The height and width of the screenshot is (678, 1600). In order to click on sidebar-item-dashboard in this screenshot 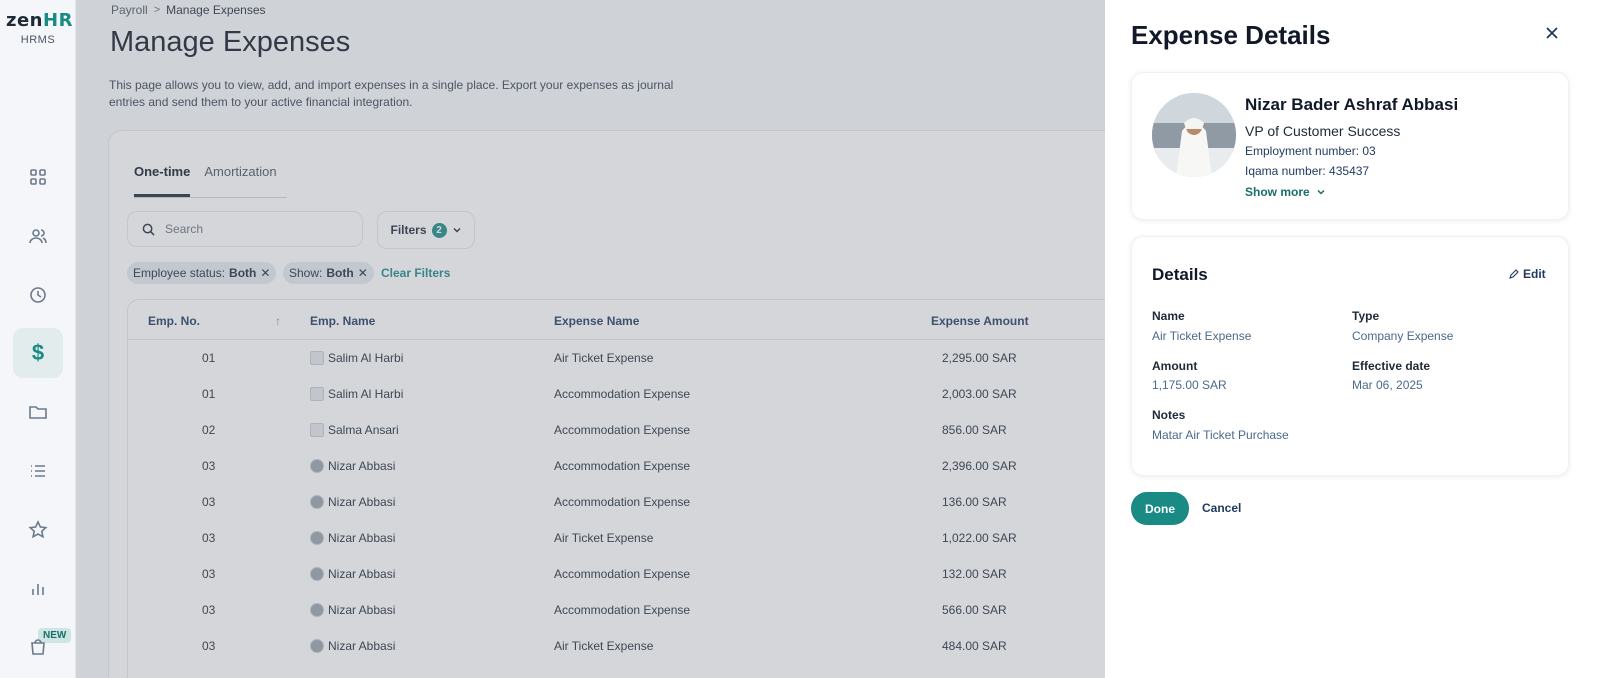, I will do `click(38, 177)`.